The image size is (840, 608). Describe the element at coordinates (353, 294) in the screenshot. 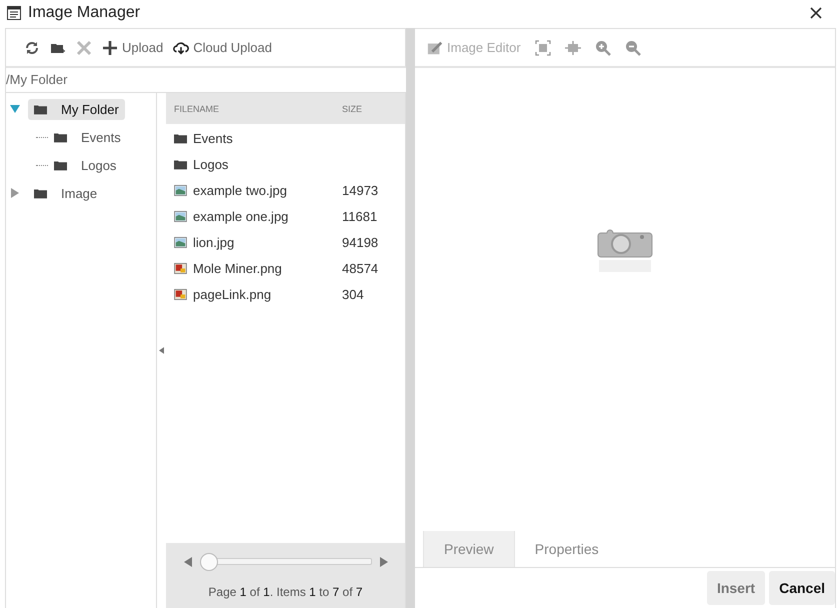

I see `size-cell-text: 304` at that location.